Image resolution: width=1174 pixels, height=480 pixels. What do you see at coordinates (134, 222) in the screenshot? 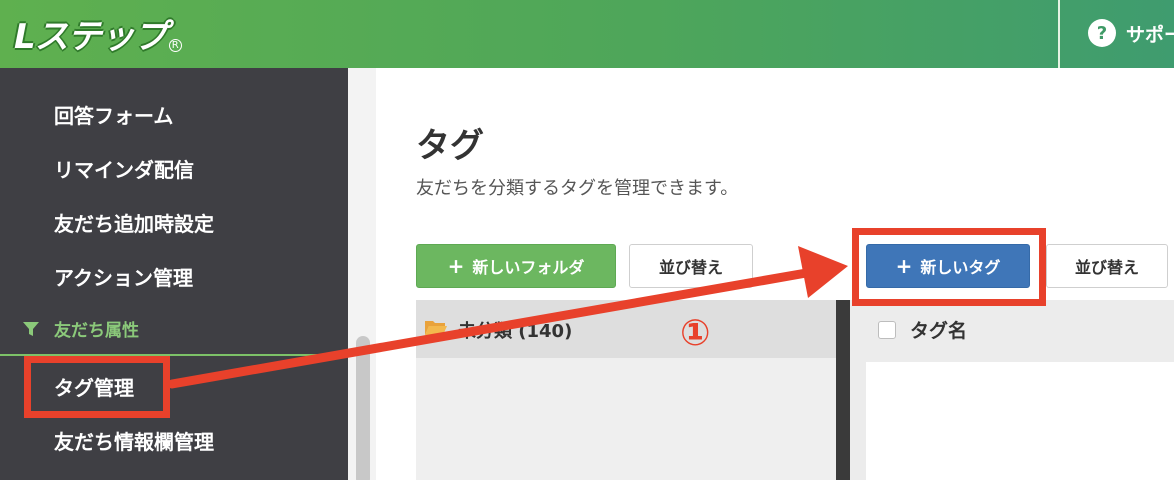
I see `sidebar-item-friend-add-settings: 友だち追加時設定` at bounding box center [134, 222].